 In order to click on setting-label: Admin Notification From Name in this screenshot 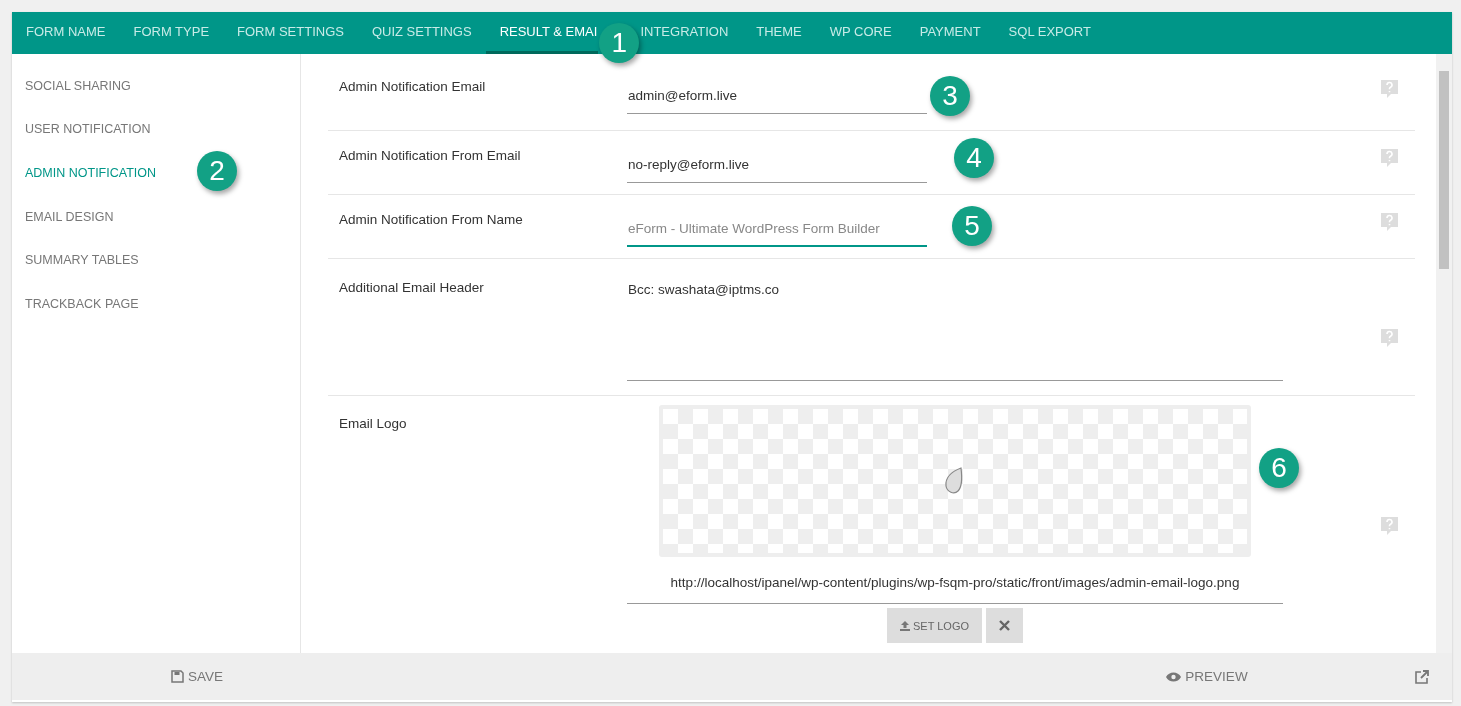, I will do `click(431, 220)`.